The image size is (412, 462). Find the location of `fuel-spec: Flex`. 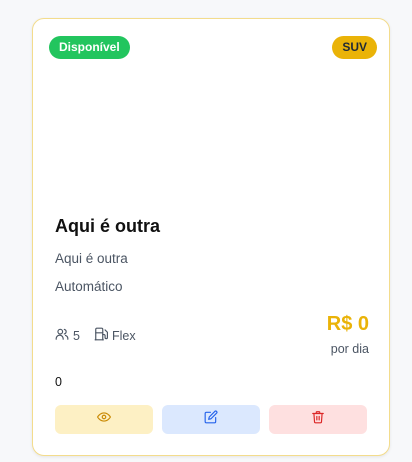

fuel-spec: Flex is located at coordinates (115, 335).